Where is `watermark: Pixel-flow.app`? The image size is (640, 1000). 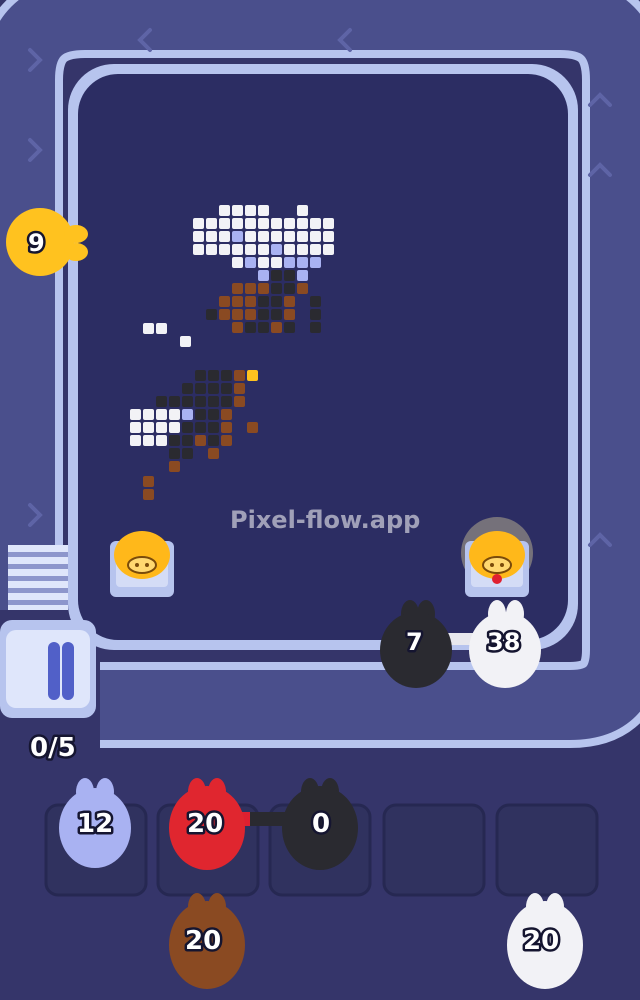
watermark: Pixel-flow.app is located at coordinates (325, 520).